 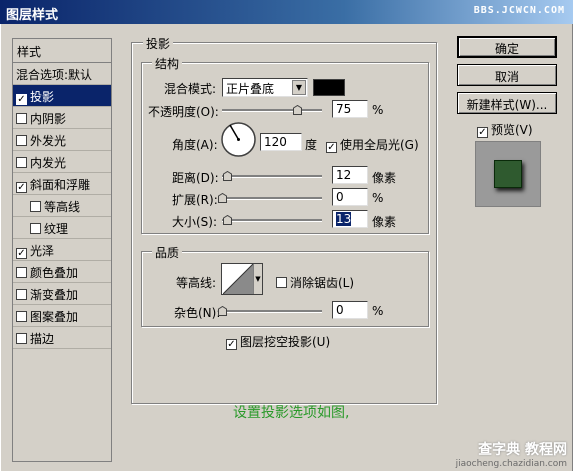 I want to click on contour-label: 等高线:, so click(x=196, y=283).